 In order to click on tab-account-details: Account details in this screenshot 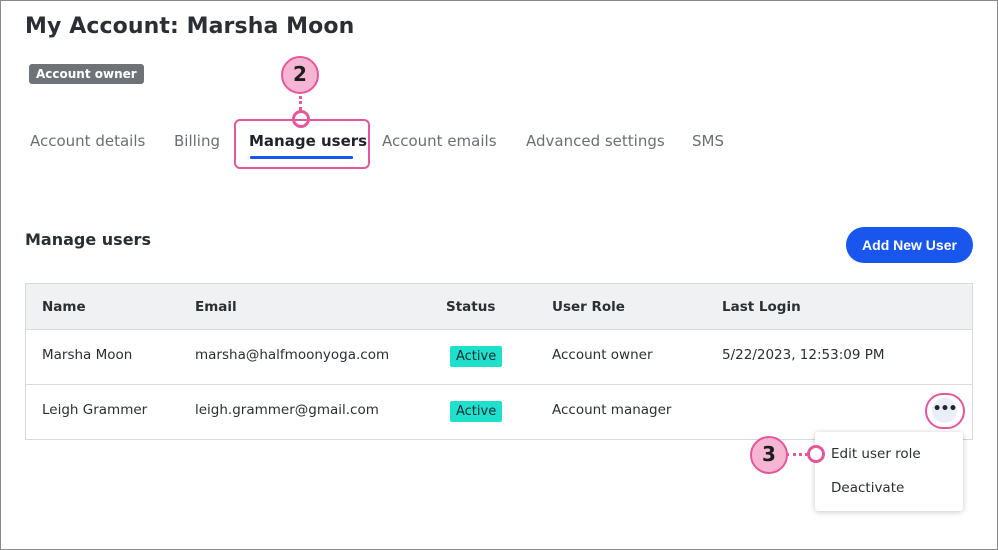, I will do `click(87, 141)`.